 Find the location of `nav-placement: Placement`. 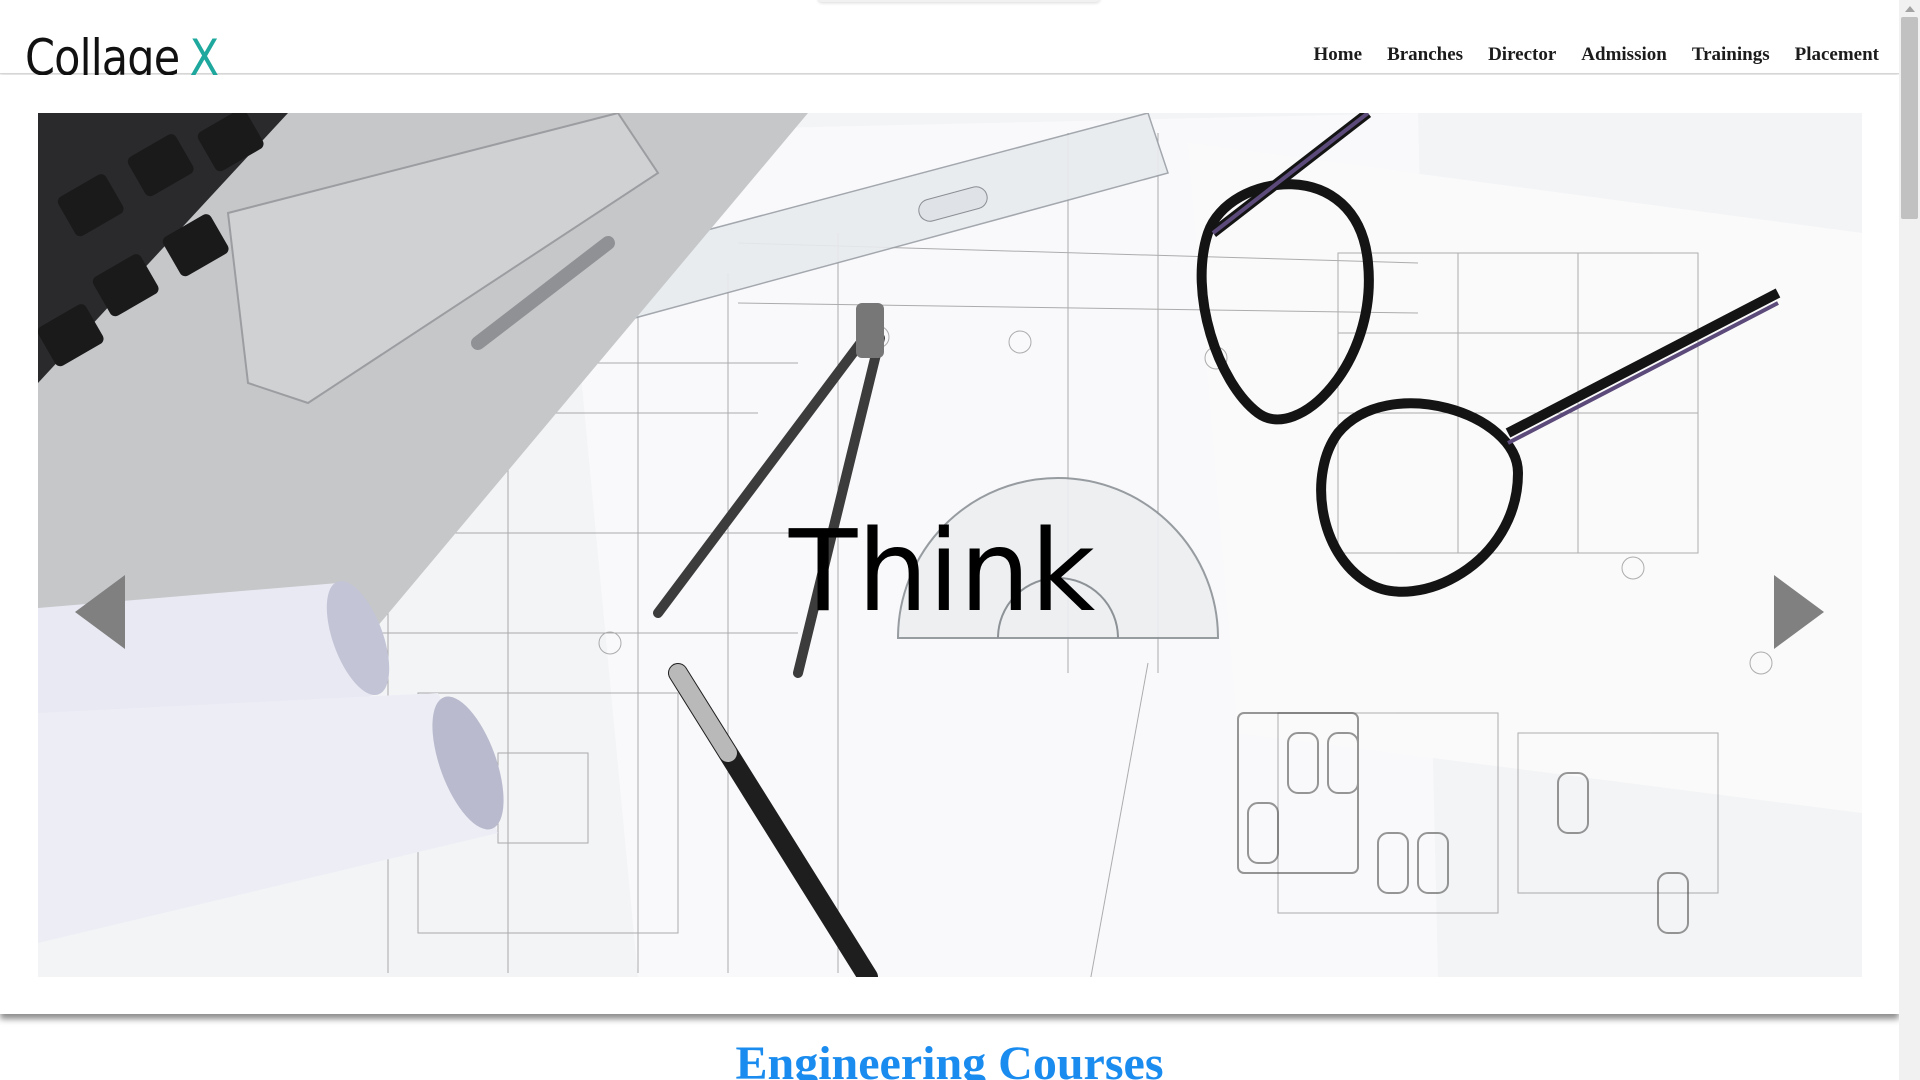

nav-placement: Placement is located at coordinates (1837, 55).